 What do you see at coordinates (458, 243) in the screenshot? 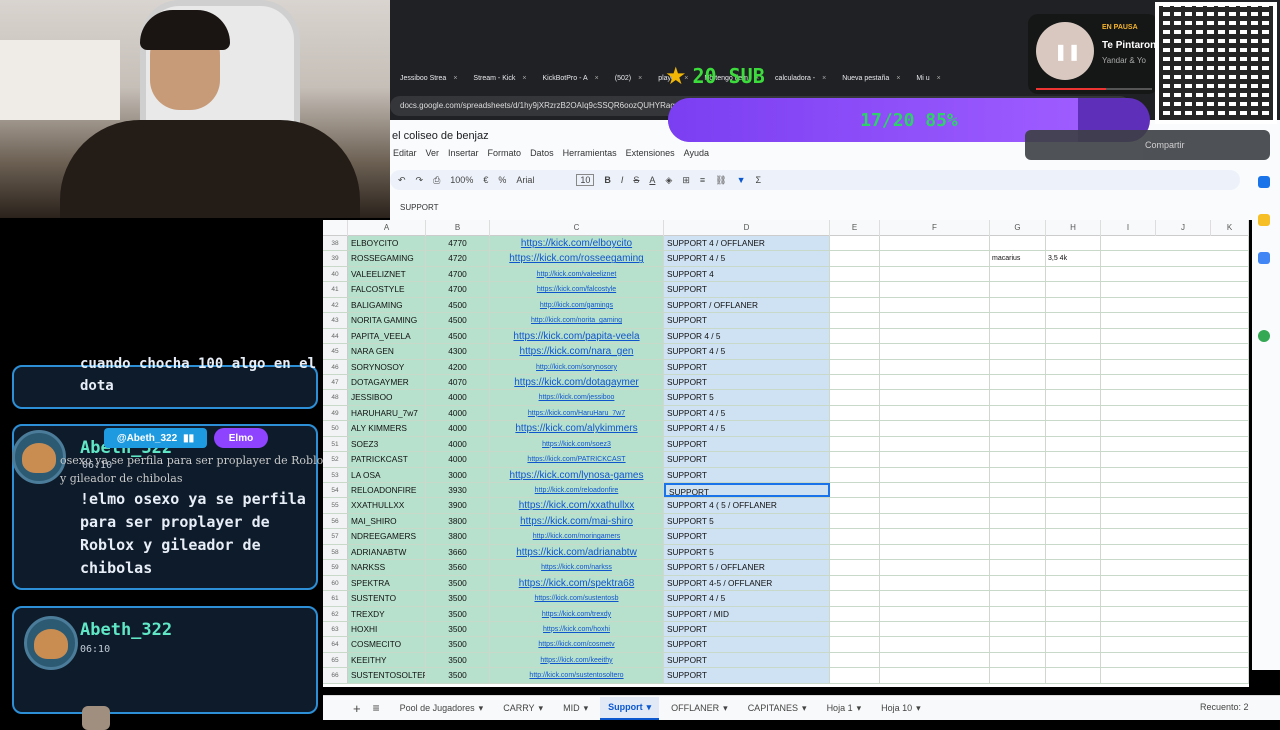
I see `cell-mmr: 4770` at bounding box center [458, 243].